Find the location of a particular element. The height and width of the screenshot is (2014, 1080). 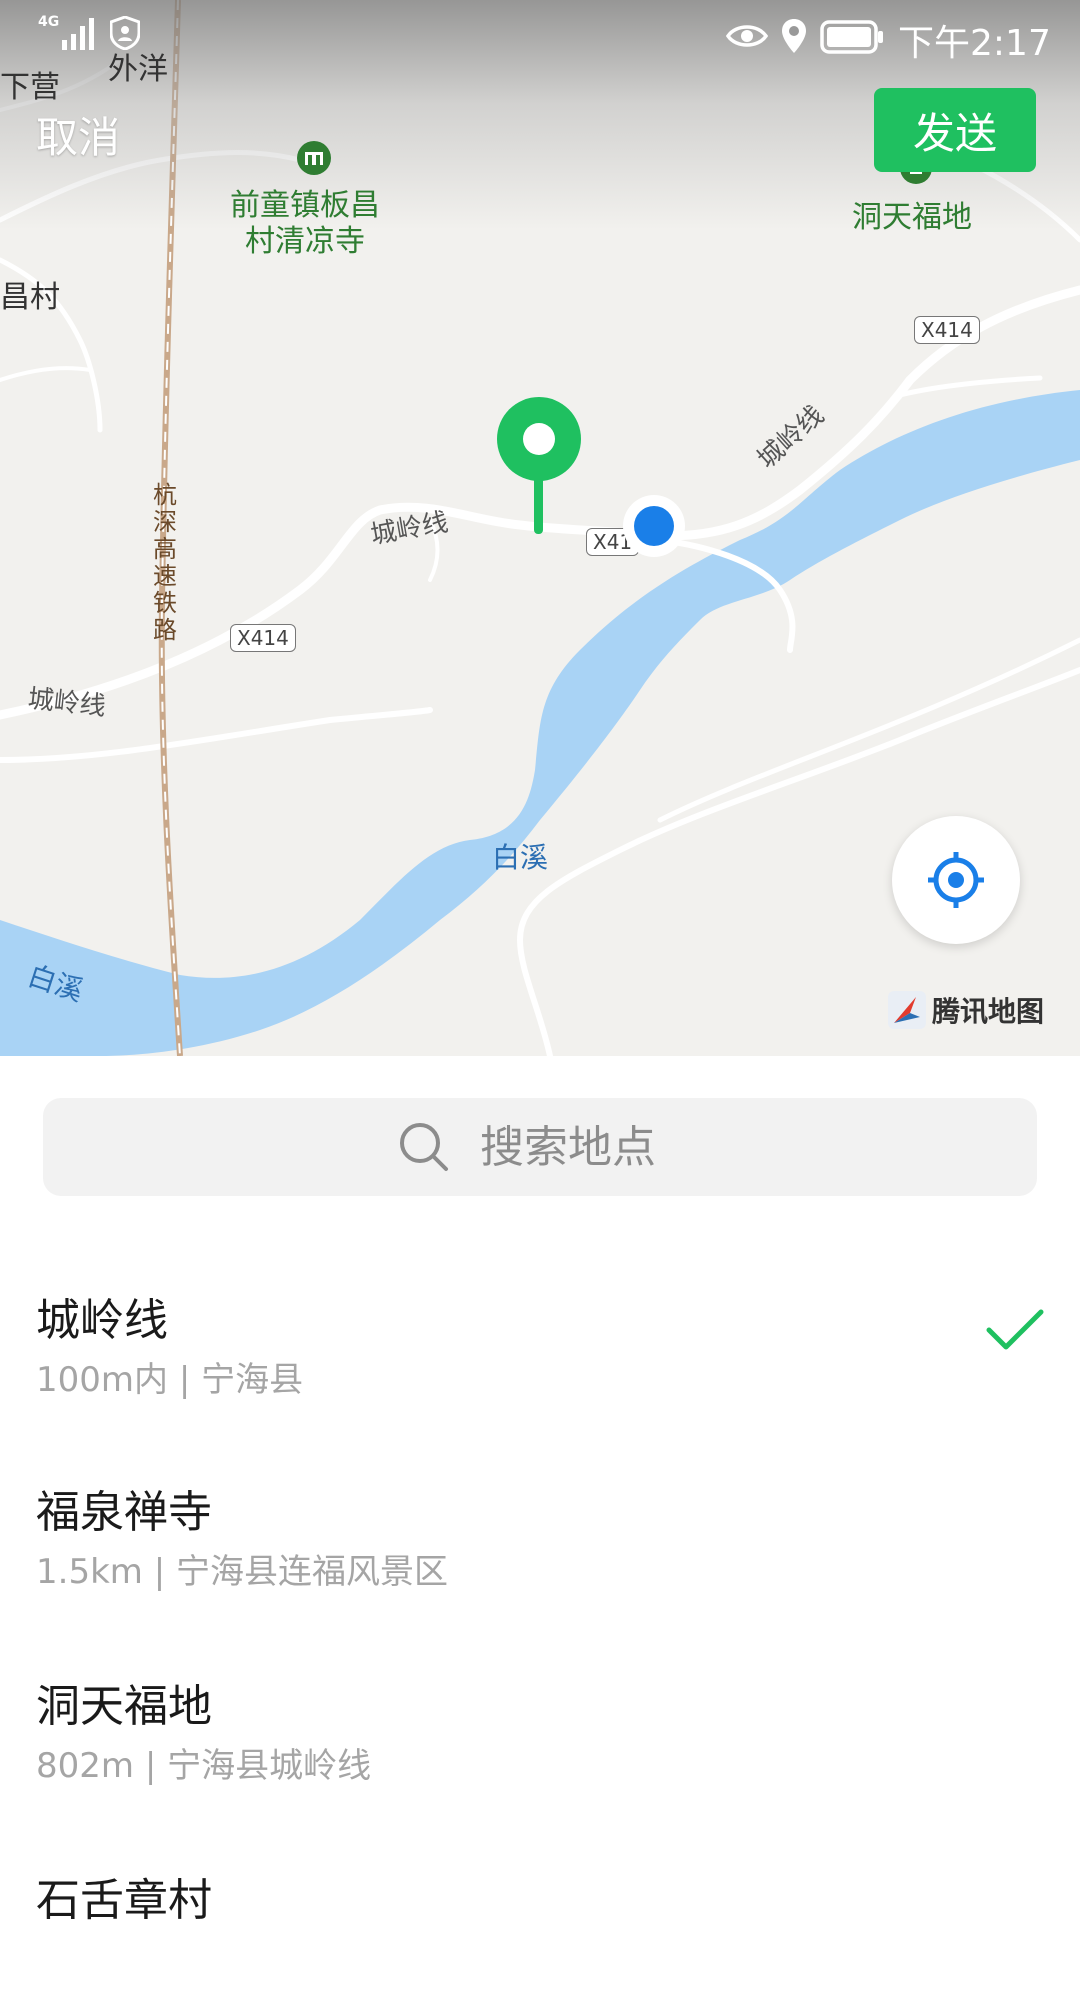

place-list-item: 城岭线 100m内 | 宁海县 is located at coordinates (541, 1359).